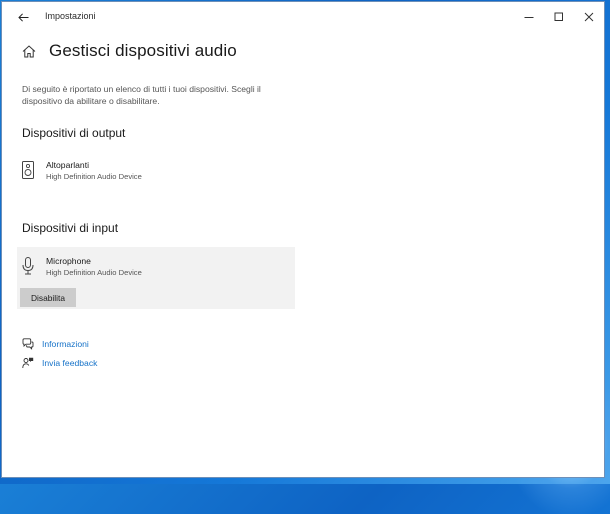 The height and width of the screenshot is (514, 610). I want to click on page-title: Gestisci dispositivi audio, so click(143, 50).